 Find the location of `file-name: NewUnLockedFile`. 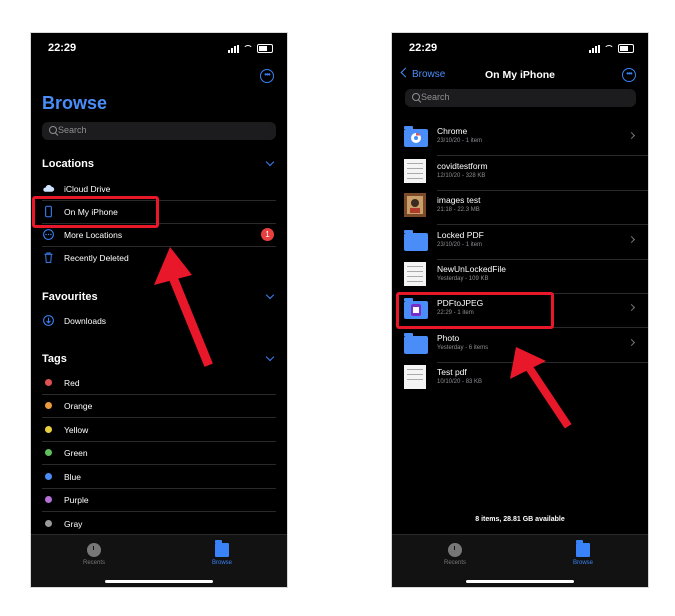

file-name: NewUnLockedFile is located at coordinates (471, 269).